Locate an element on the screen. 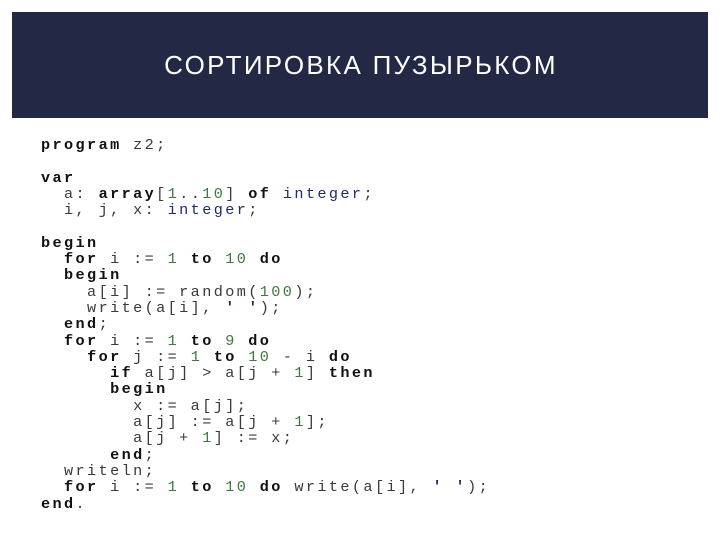  code-line: a: array[1..10] of integer; is located at coordinates (265, 194).